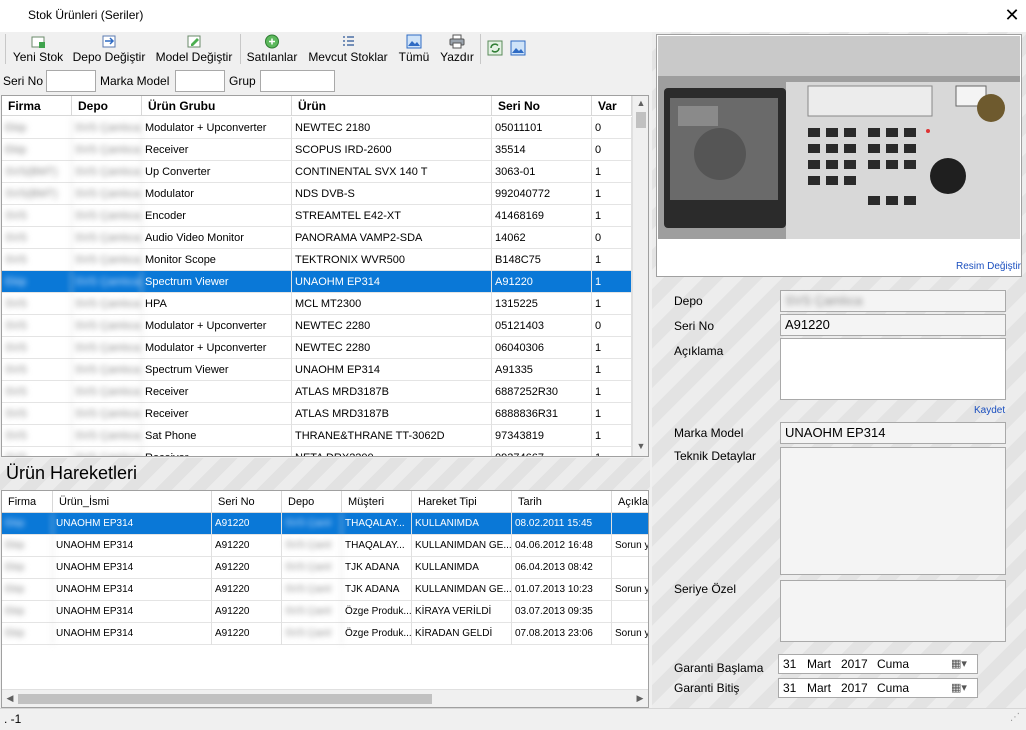 The image size is (1026, 730). Describe the element at coordinates (688, 301) in the screenshot. I see `depo-label: Depo` at that location.